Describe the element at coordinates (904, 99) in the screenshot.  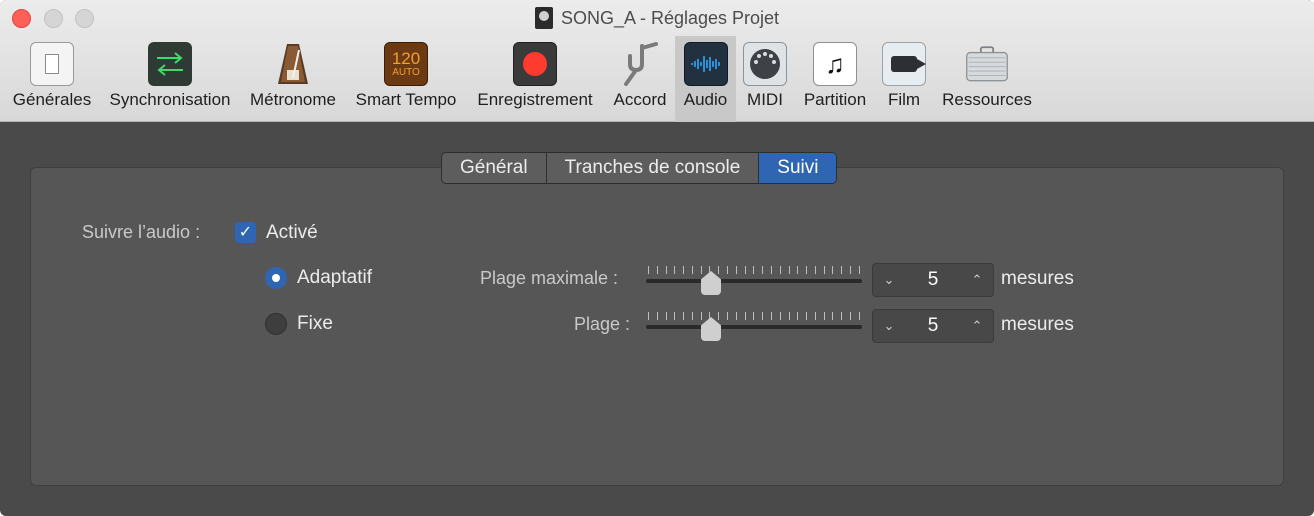
I see `toolbar-label: Film` at that location.